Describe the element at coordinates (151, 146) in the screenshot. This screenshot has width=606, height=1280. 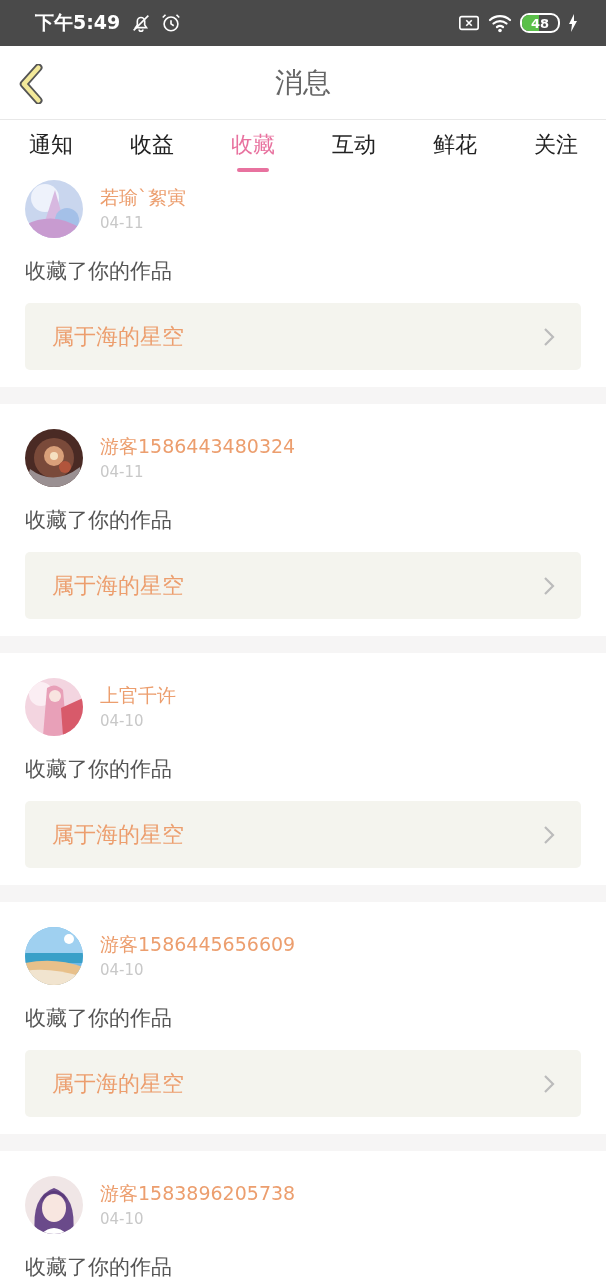
I see `tab: 收益` at that location.